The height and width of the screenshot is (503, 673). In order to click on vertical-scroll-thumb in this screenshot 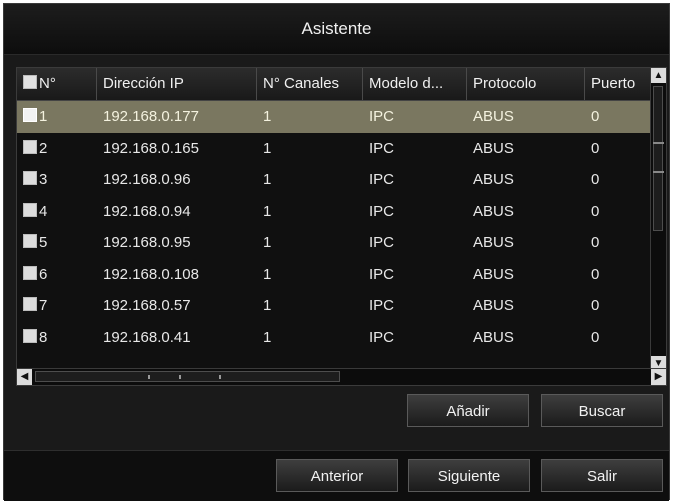, I will do `click(658, 158)`.